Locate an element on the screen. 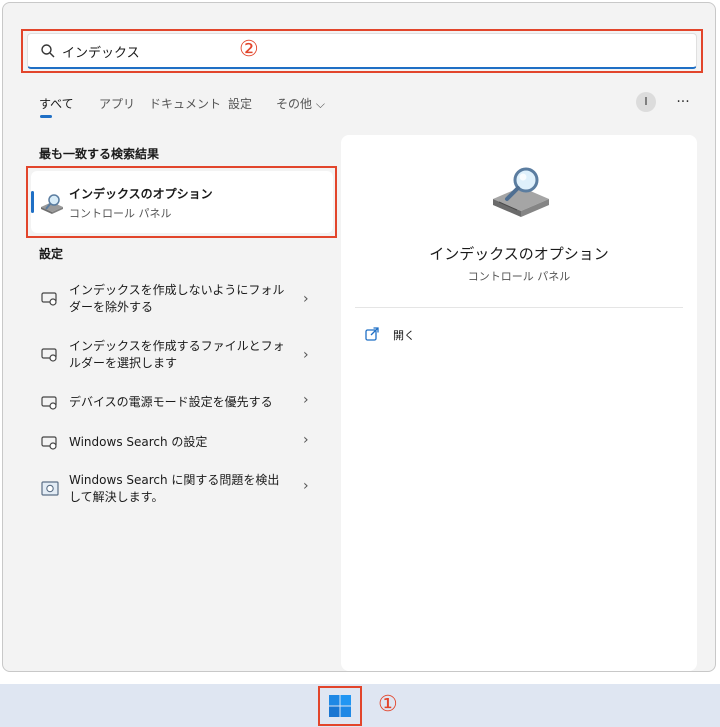 Image resolution: width=720 pixels, height=727 pixels. setting-item-select-files: インデックスを作成するファイルとフォルダーを選択します › is located at coordinates (182, 355).